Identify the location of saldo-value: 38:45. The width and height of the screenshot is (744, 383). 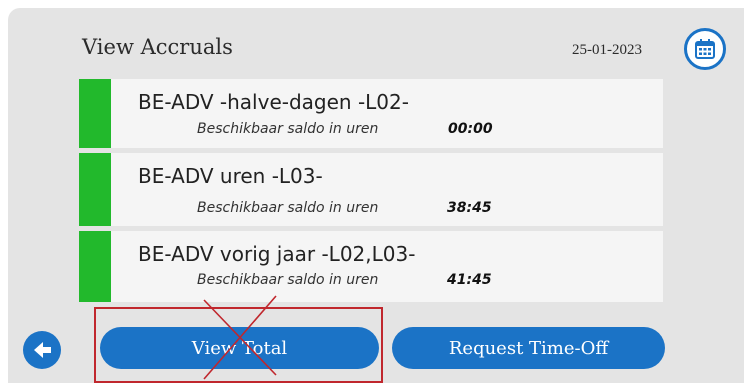
(469, 208).